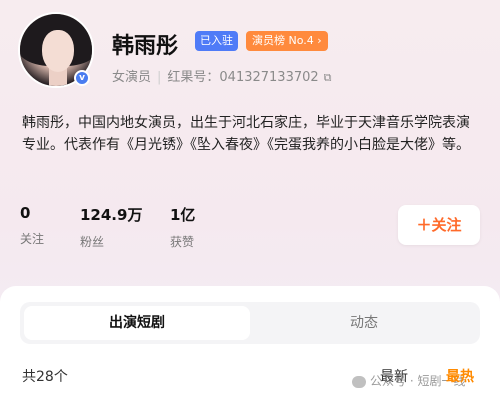  Describe the element at coordinates (132, 77) in the screenshot. I see `profile-role: 女演员` at that location.